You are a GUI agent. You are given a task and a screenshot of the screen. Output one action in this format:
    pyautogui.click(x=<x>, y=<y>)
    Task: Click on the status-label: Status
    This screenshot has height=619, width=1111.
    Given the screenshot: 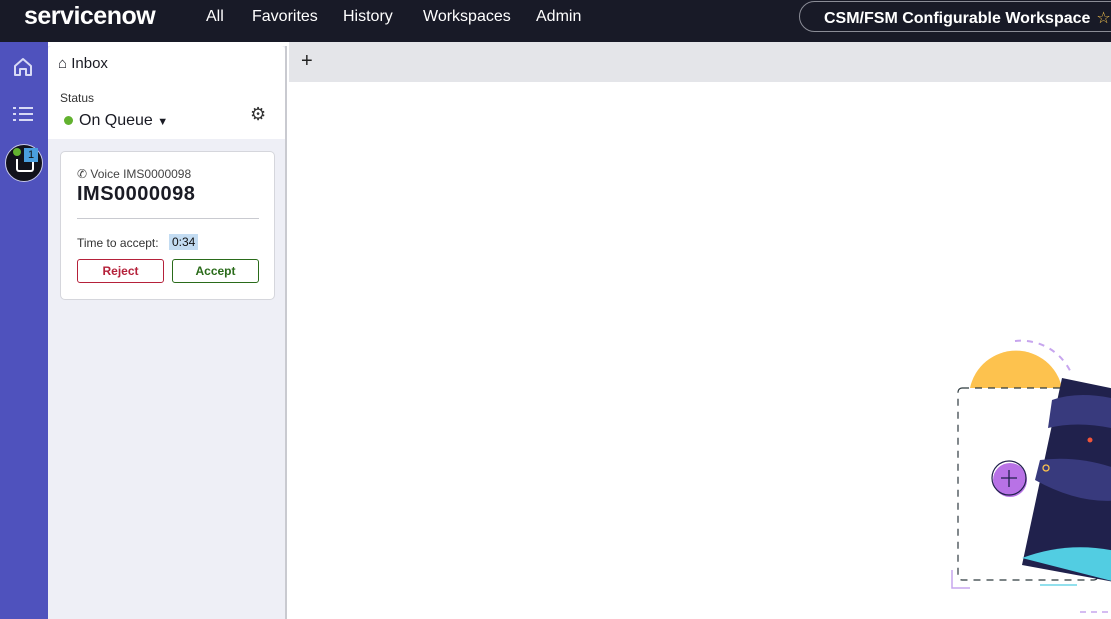 What is the action you would take?
    pyautogui.click(x=77, y=98)
    